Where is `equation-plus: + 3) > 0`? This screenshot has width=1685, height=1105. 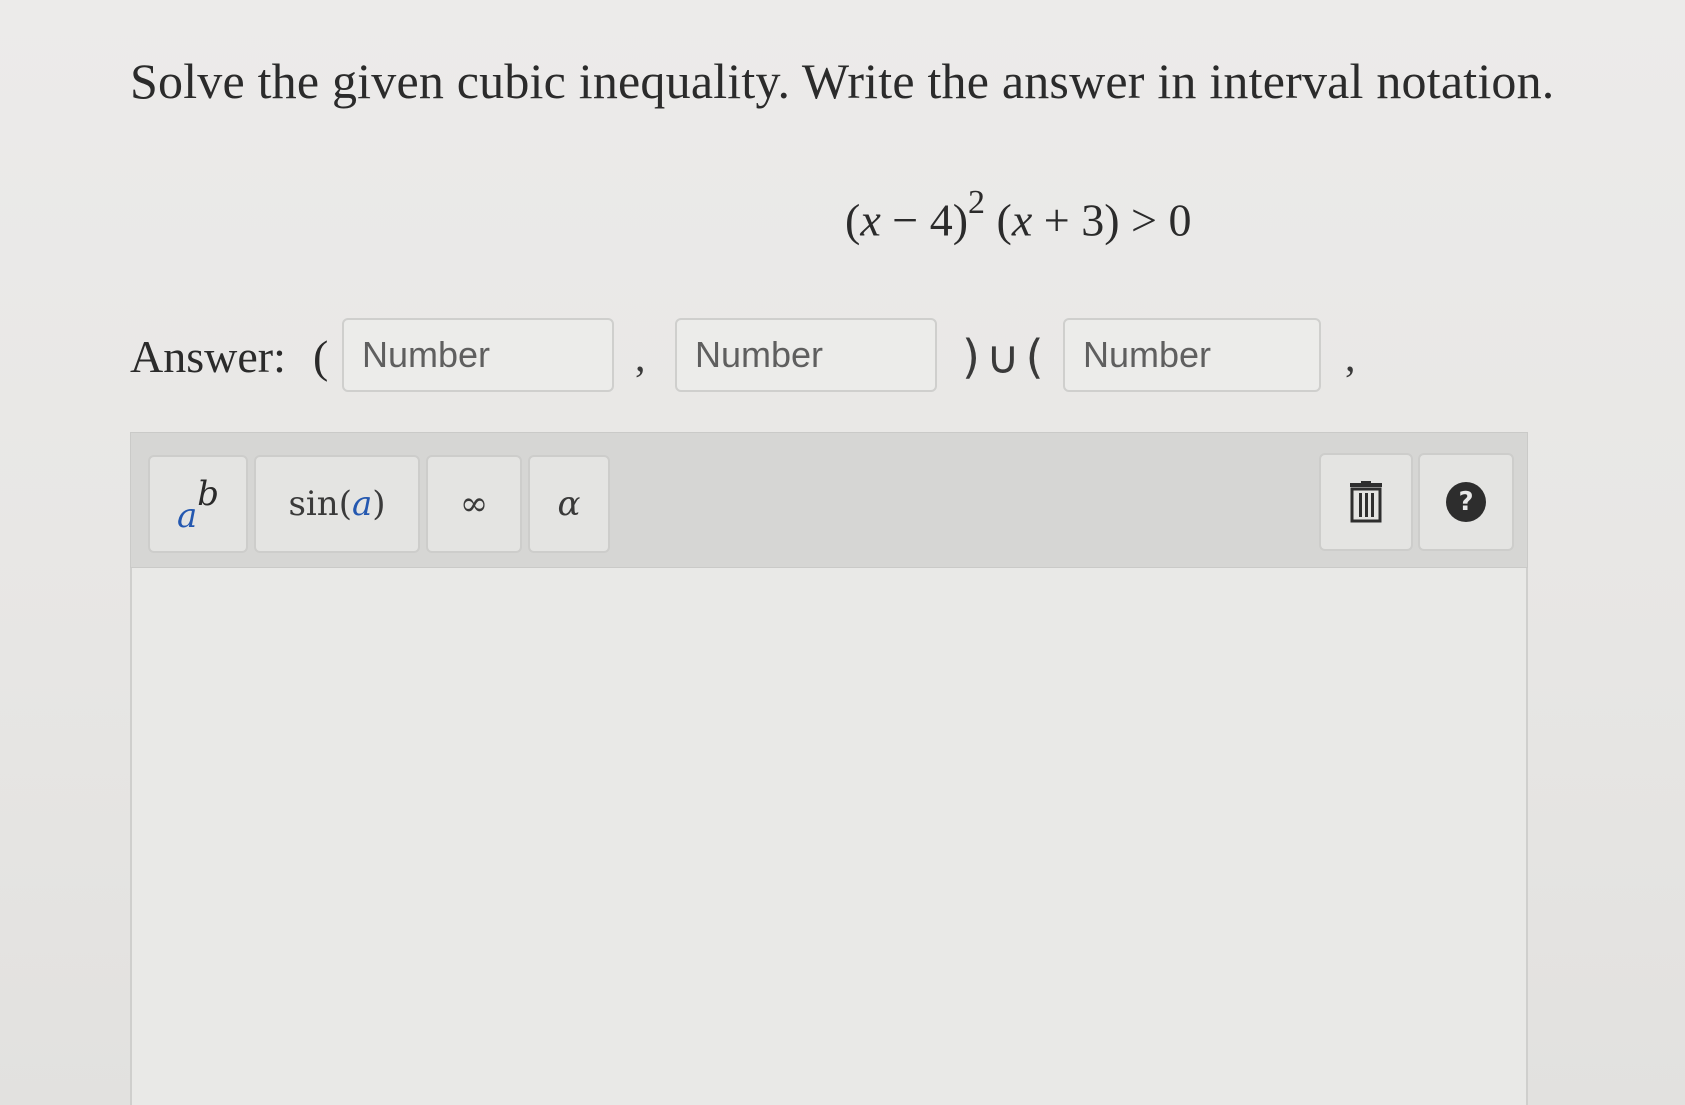 equation-plus: + 3) > 0 is located at coordinates (1112, 220).